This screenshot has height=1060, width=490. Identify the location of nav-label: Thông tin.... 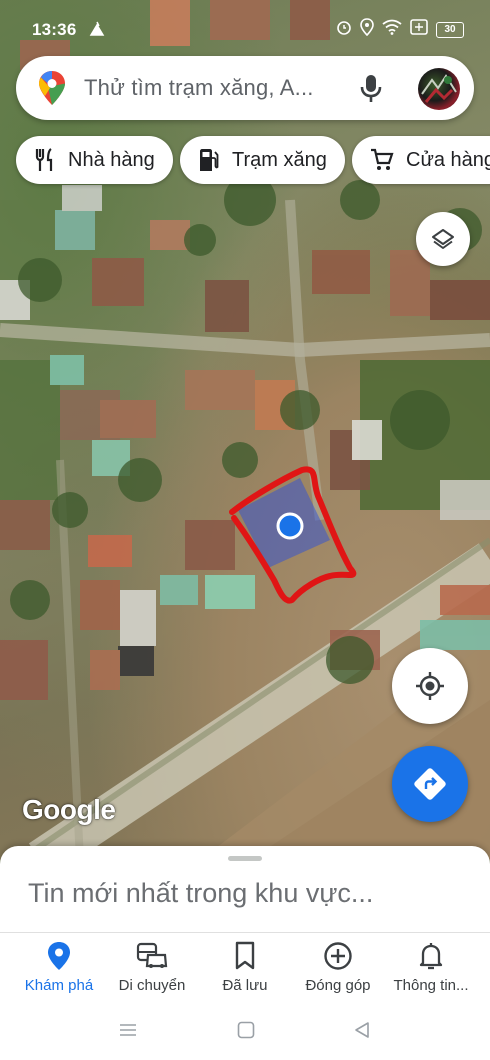
(431, 985).